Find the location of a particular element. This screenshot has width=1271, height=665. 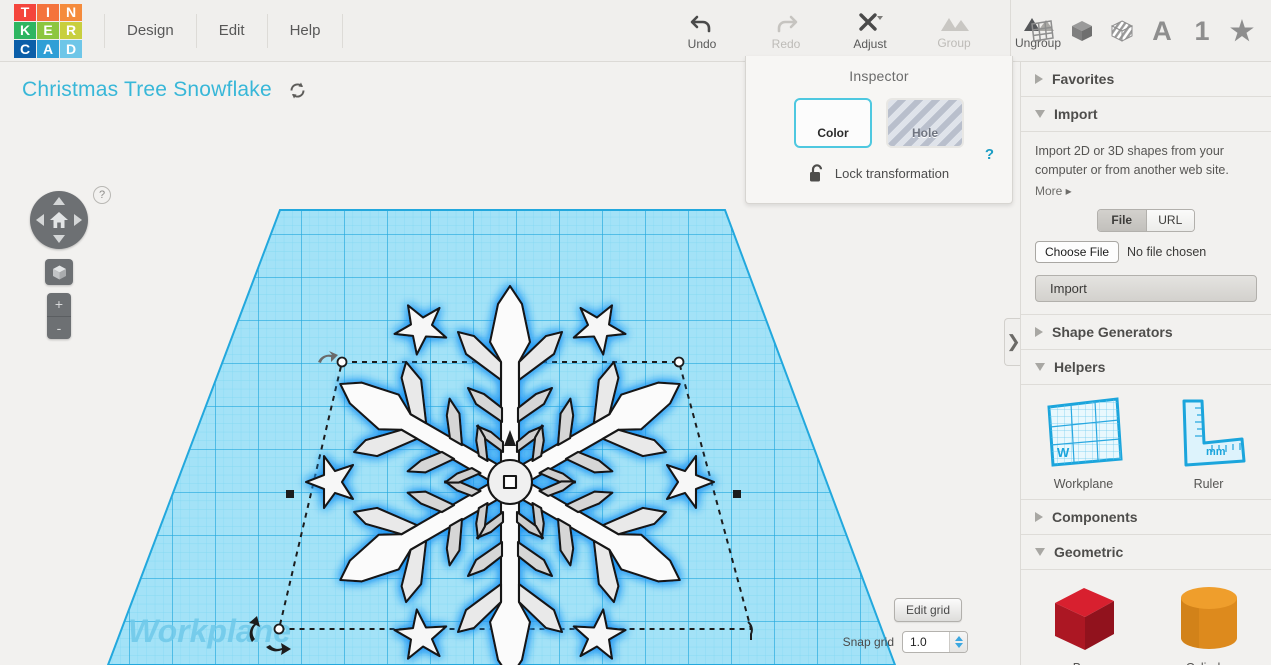

stepper-down-icon is located at coordinates (958, 645).